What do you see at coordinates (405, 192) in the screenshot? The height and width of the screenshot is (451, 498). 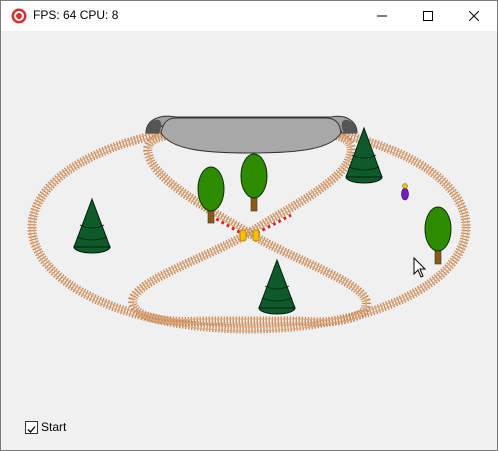 I see `person-figure` at bounding box center [405, 192].